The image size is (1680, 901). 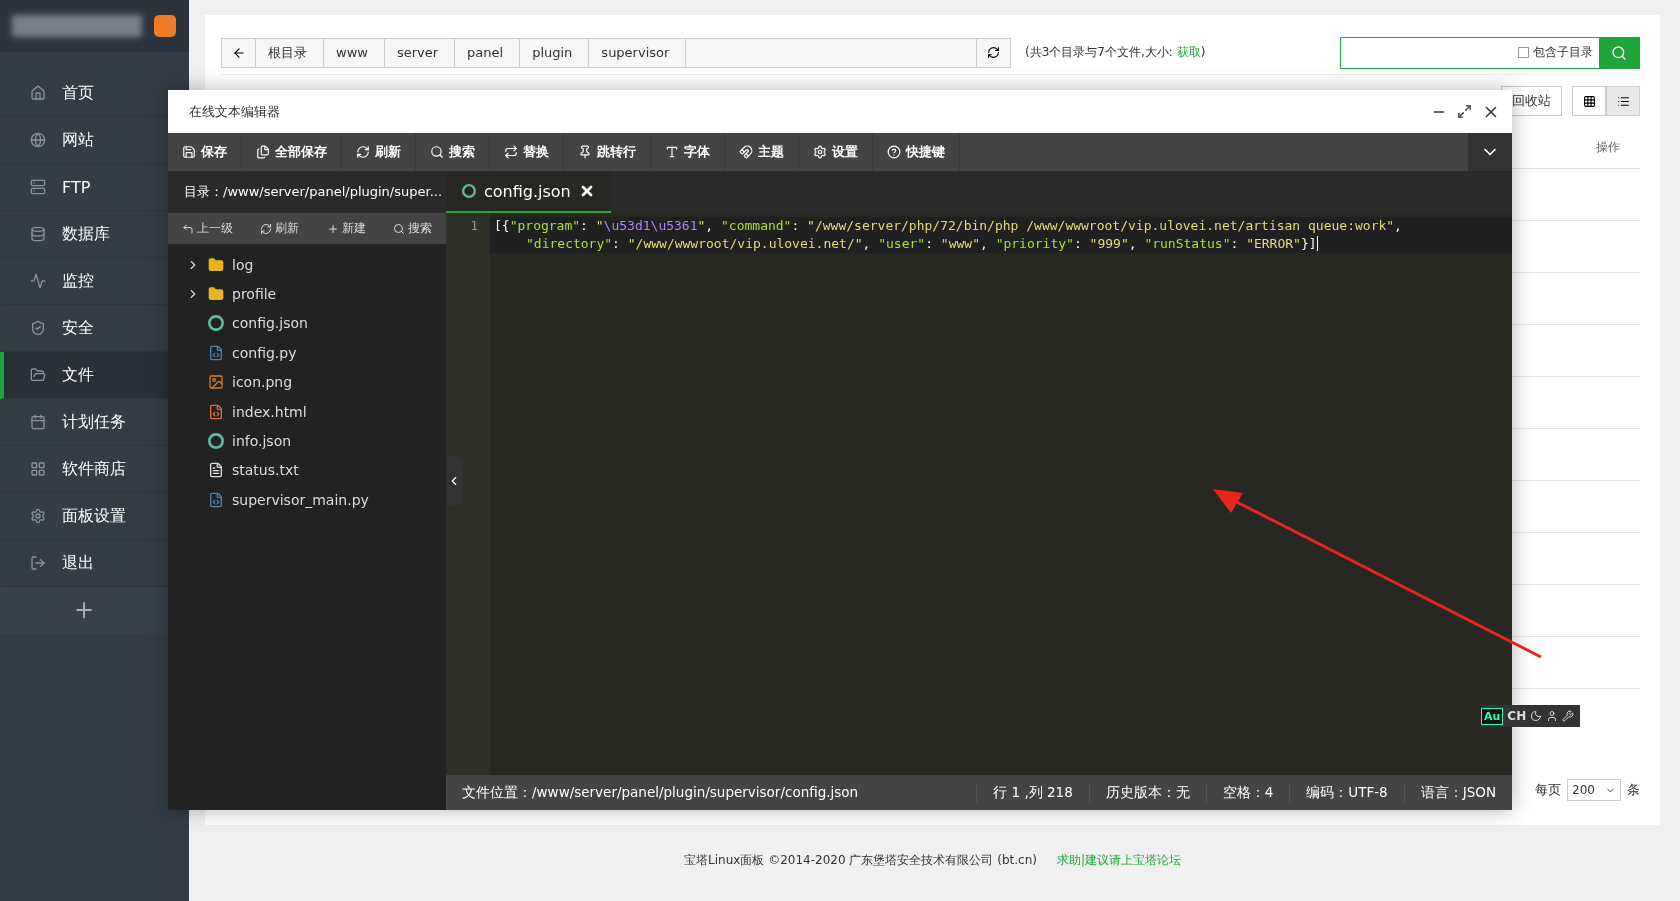 What do you see at coordinates (1346, 792) in the screenshot?
I see `status-item: 编码：UTF-8` at bounding box center [1346, 792].